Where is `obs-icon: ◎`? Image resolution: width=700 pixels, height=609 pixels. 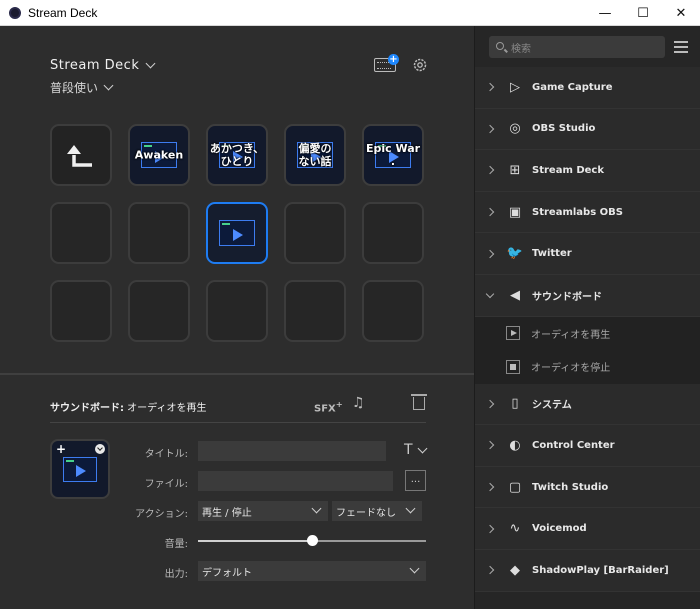
obs-icon: ◎ is located at coordinates (515, 129).